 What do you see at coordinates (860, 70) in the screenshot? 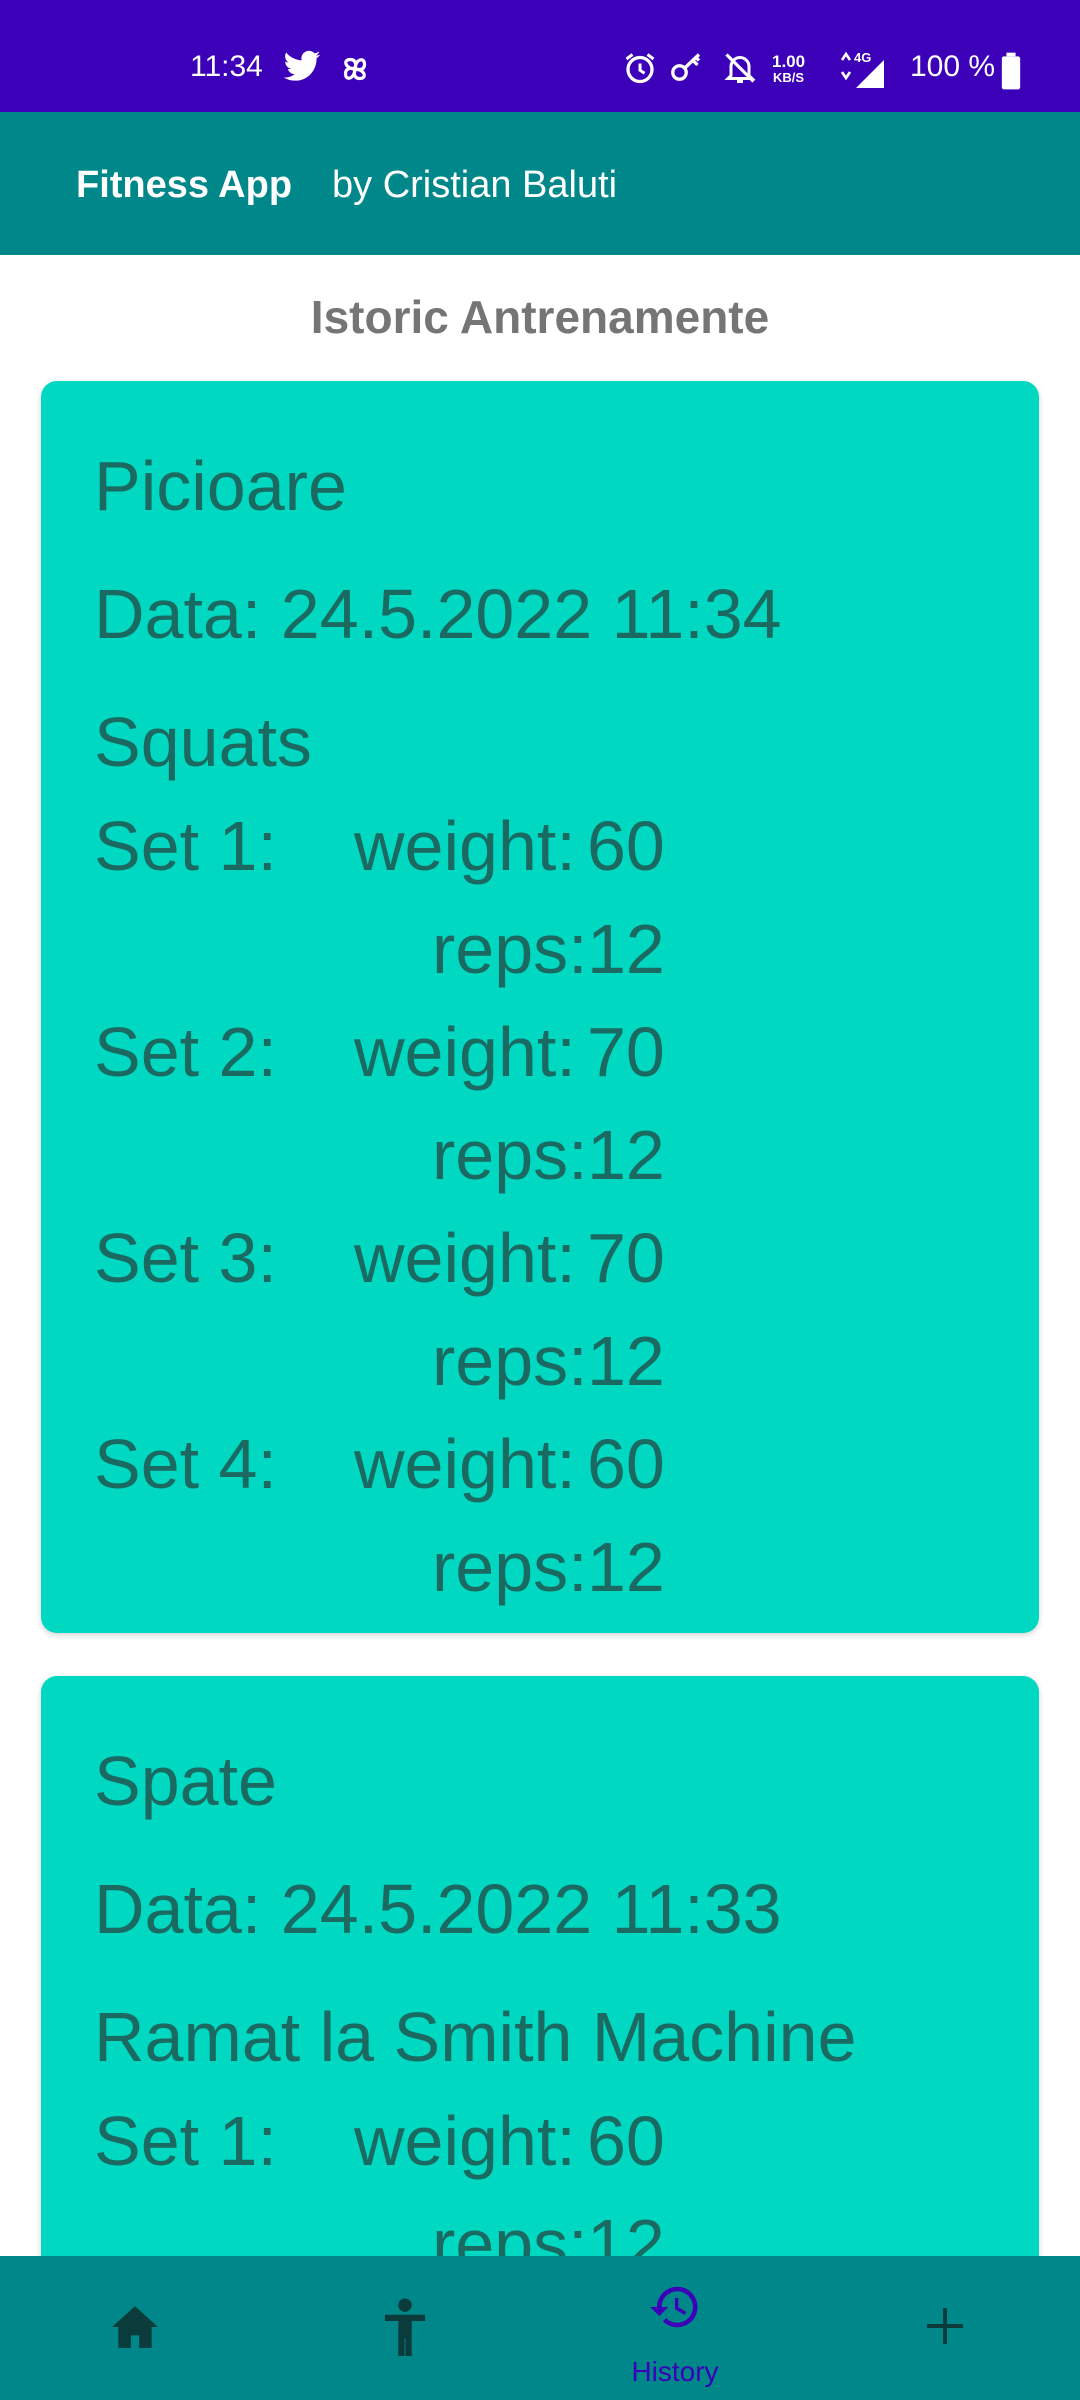
I see `signal-icon: 4G` at bounding box center [860, 70].